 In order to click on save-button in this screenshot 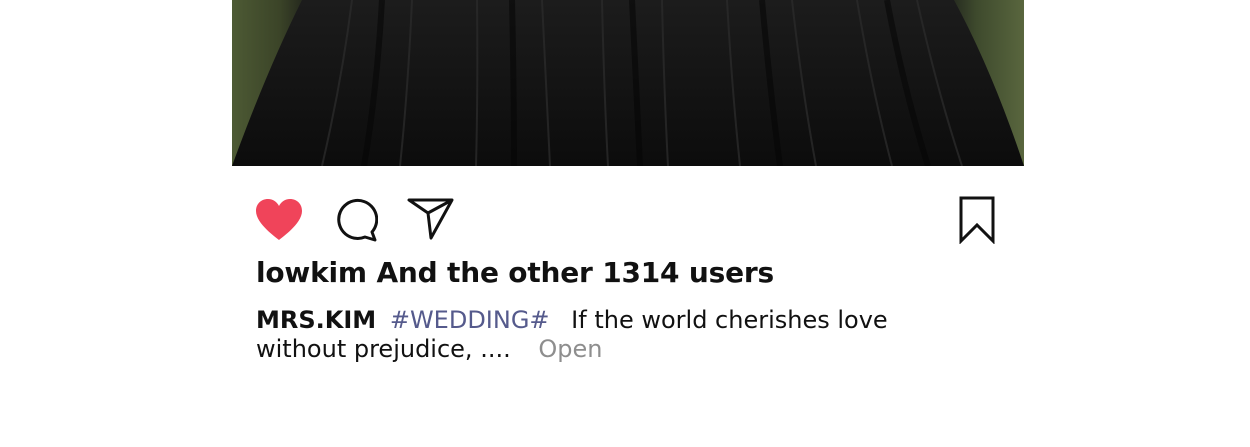, I will do `click(977, 220)`.